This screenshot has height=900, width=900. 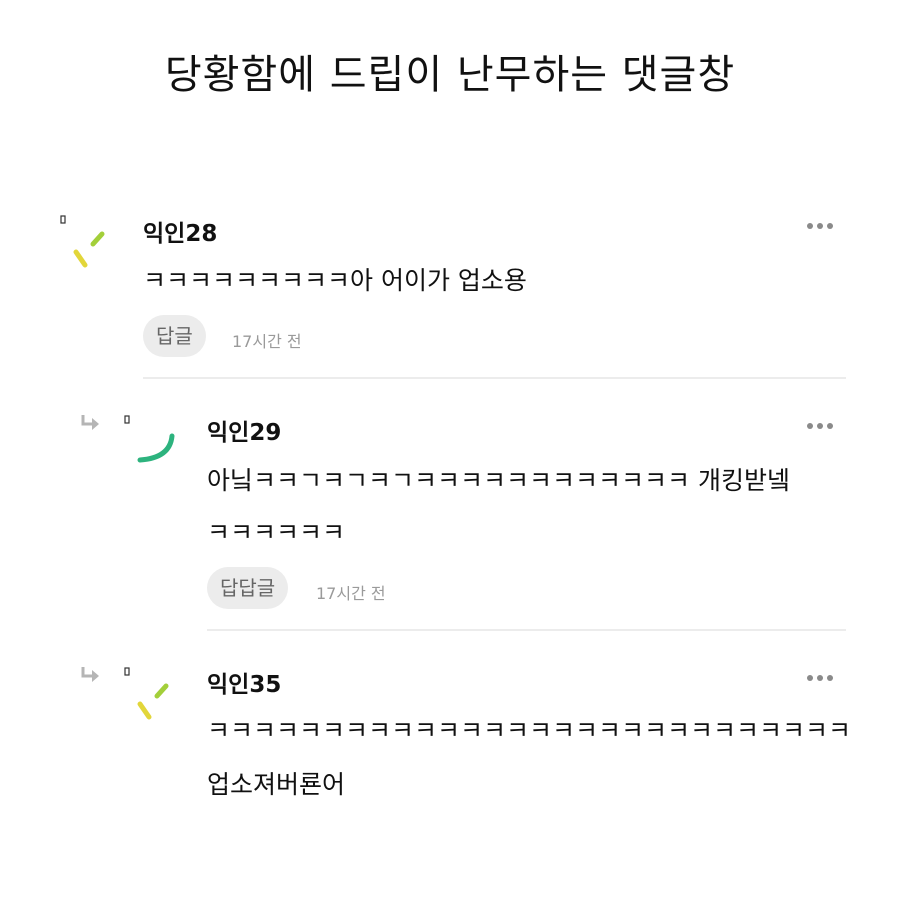 I want to click on comment-author: 익인29, so click(x=244, y=430).